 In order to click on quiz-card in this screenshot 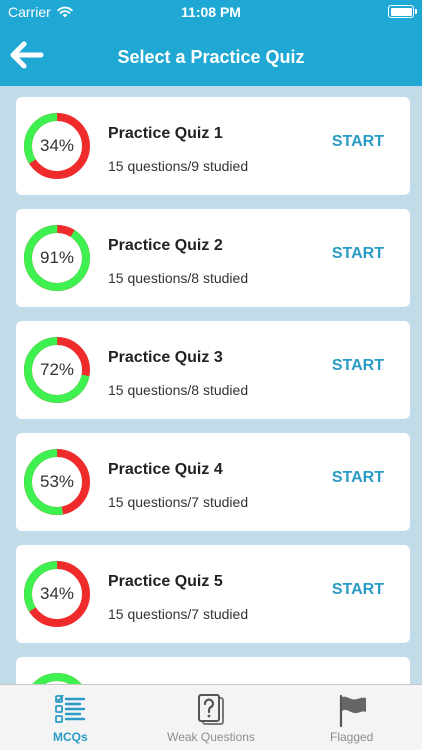, I will do `click(213, 670)`.